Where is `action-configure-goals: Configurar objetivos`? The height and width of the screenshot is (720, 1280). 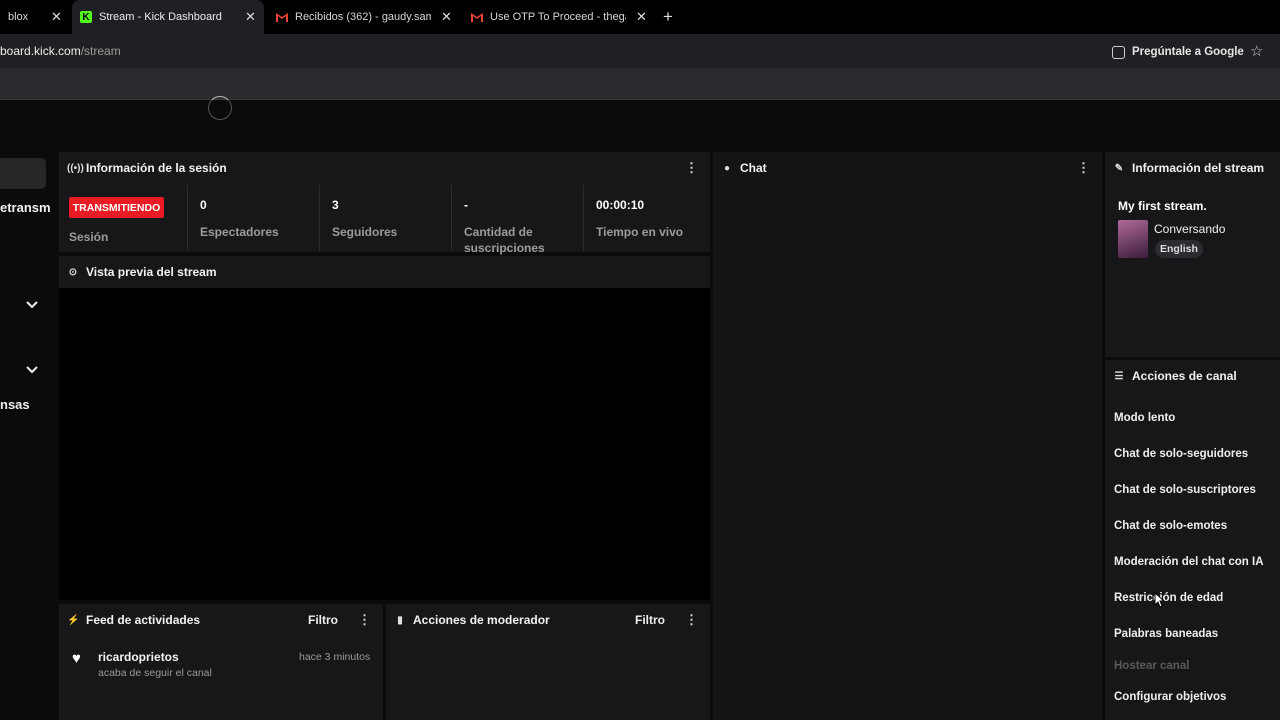
action-configure-goals: Configurar objetivos is located at coordinates (1170, 697).